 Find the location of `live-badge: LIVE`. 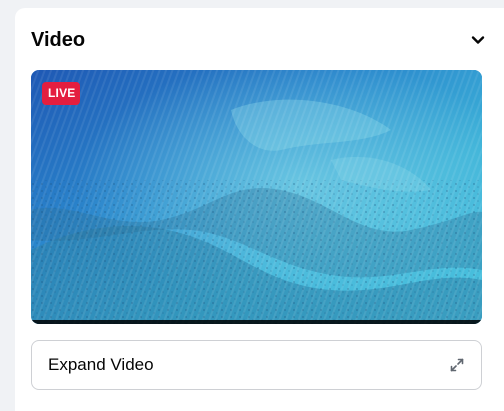

live-badge: LIVE is located at coordinates (61, 93).